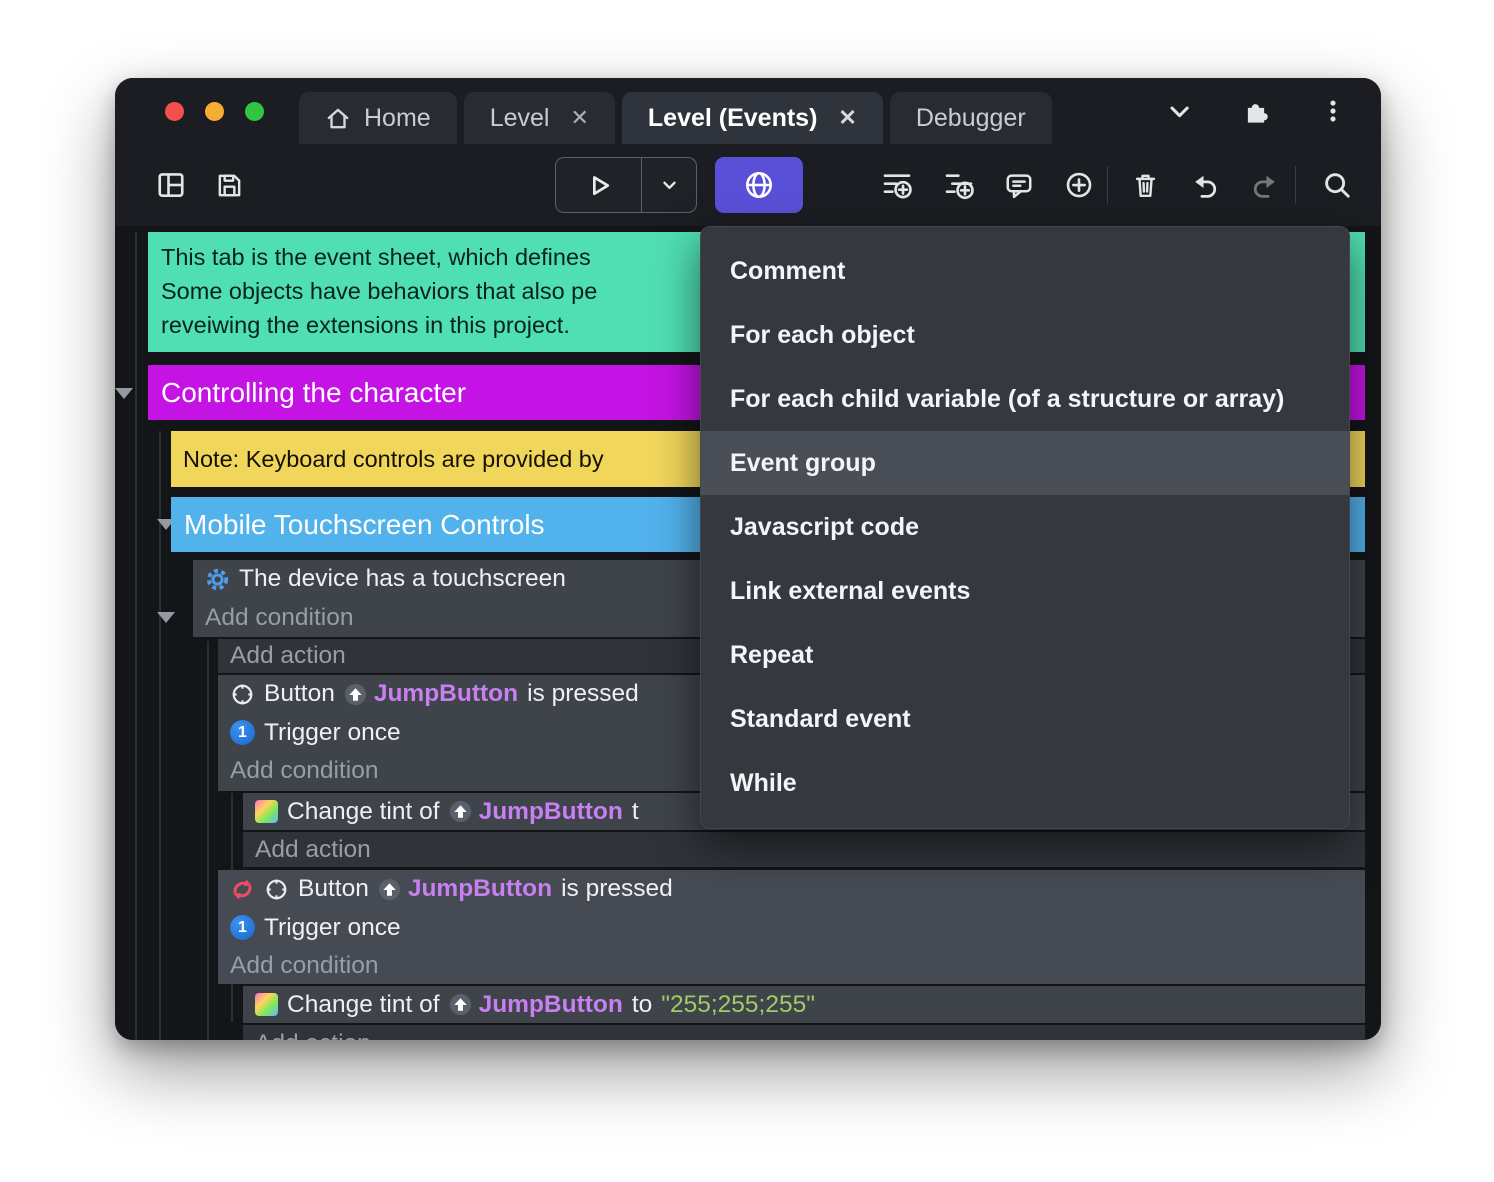 The width and height of the screenshot is (1494, 1182). Describe the element at coordinates (214, 111) in the screenshot. I see `minimize-window-button` at that location.